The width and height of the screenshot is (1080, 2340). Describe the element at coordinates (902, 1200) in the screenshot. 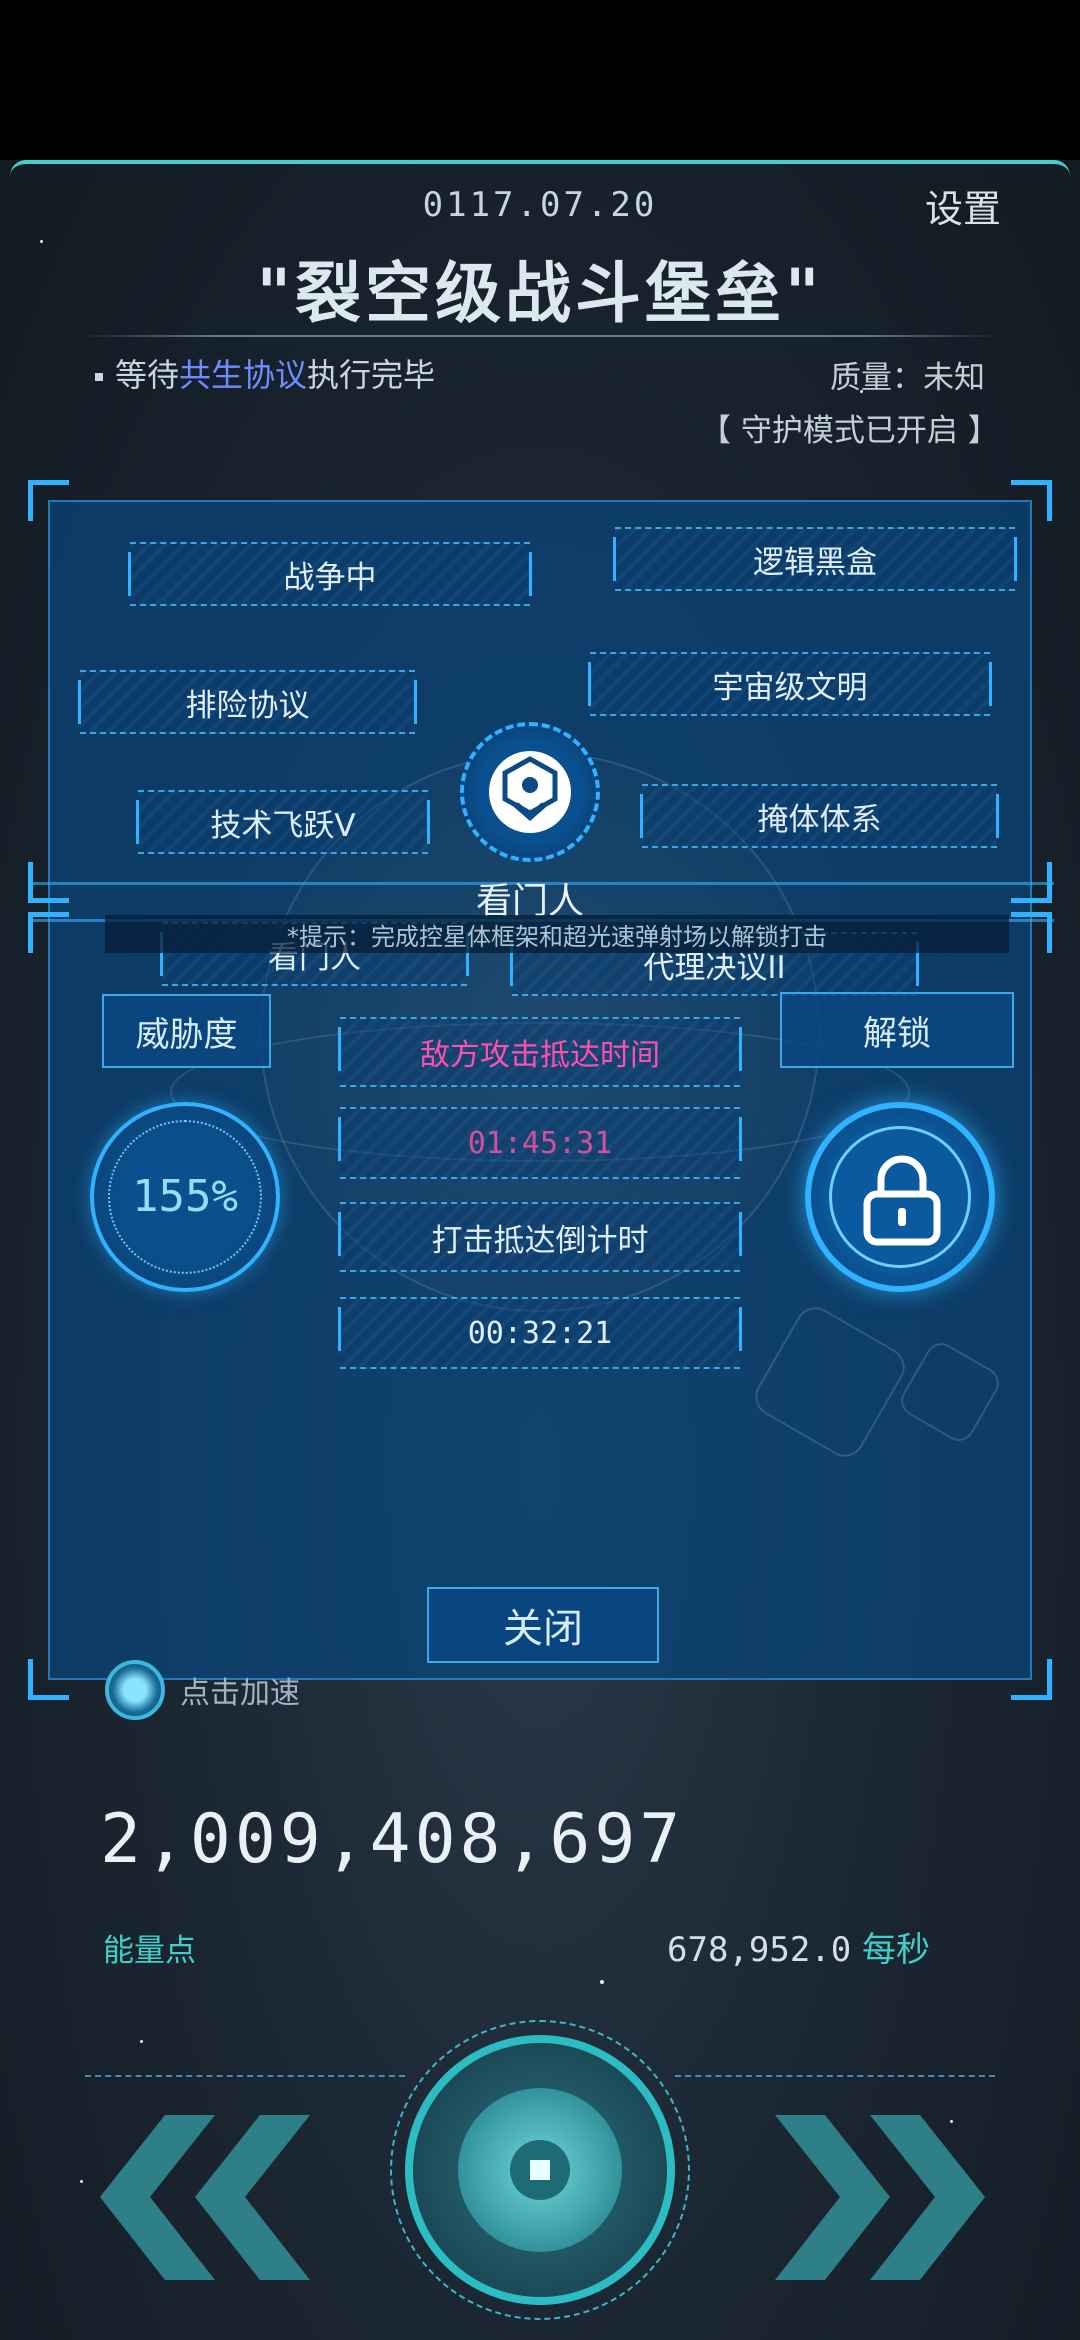

I see `lock-icon` at that location.